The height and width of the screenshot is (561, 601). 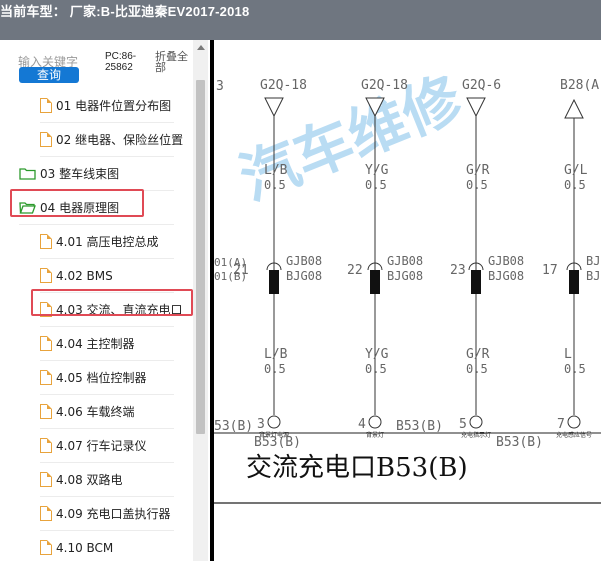 I want to click on tree-item-label: 4.06 车载终端, so click(x=95, y=412).